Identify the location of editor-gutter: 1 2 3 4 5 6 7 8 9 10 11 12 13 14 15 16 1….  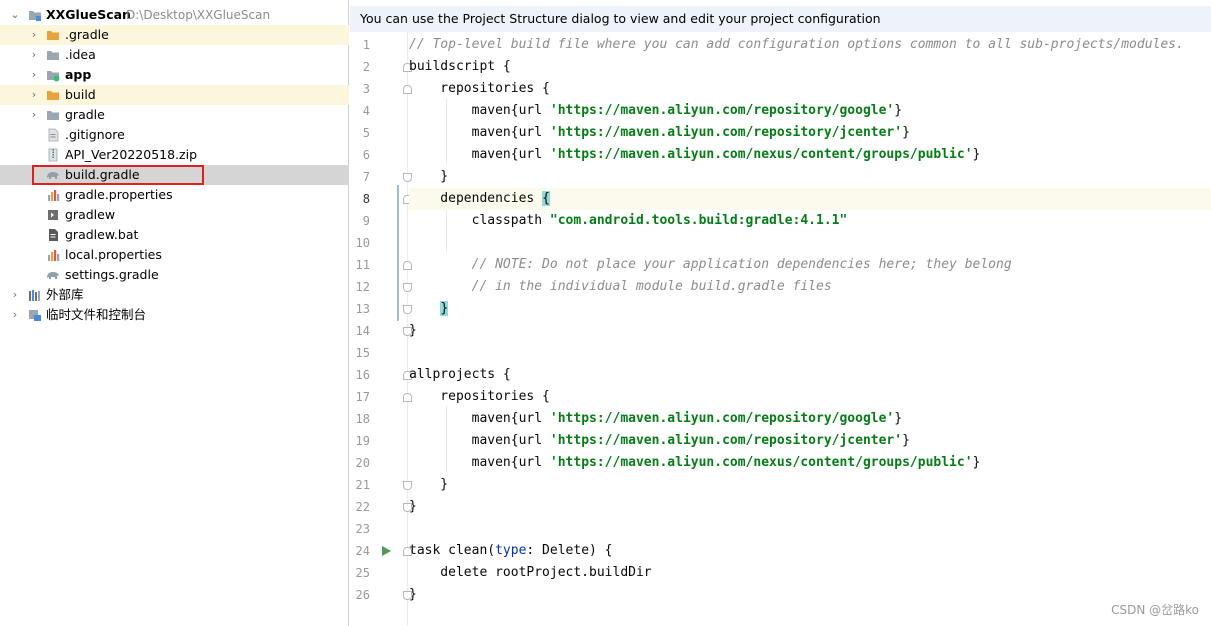
(381, 329).